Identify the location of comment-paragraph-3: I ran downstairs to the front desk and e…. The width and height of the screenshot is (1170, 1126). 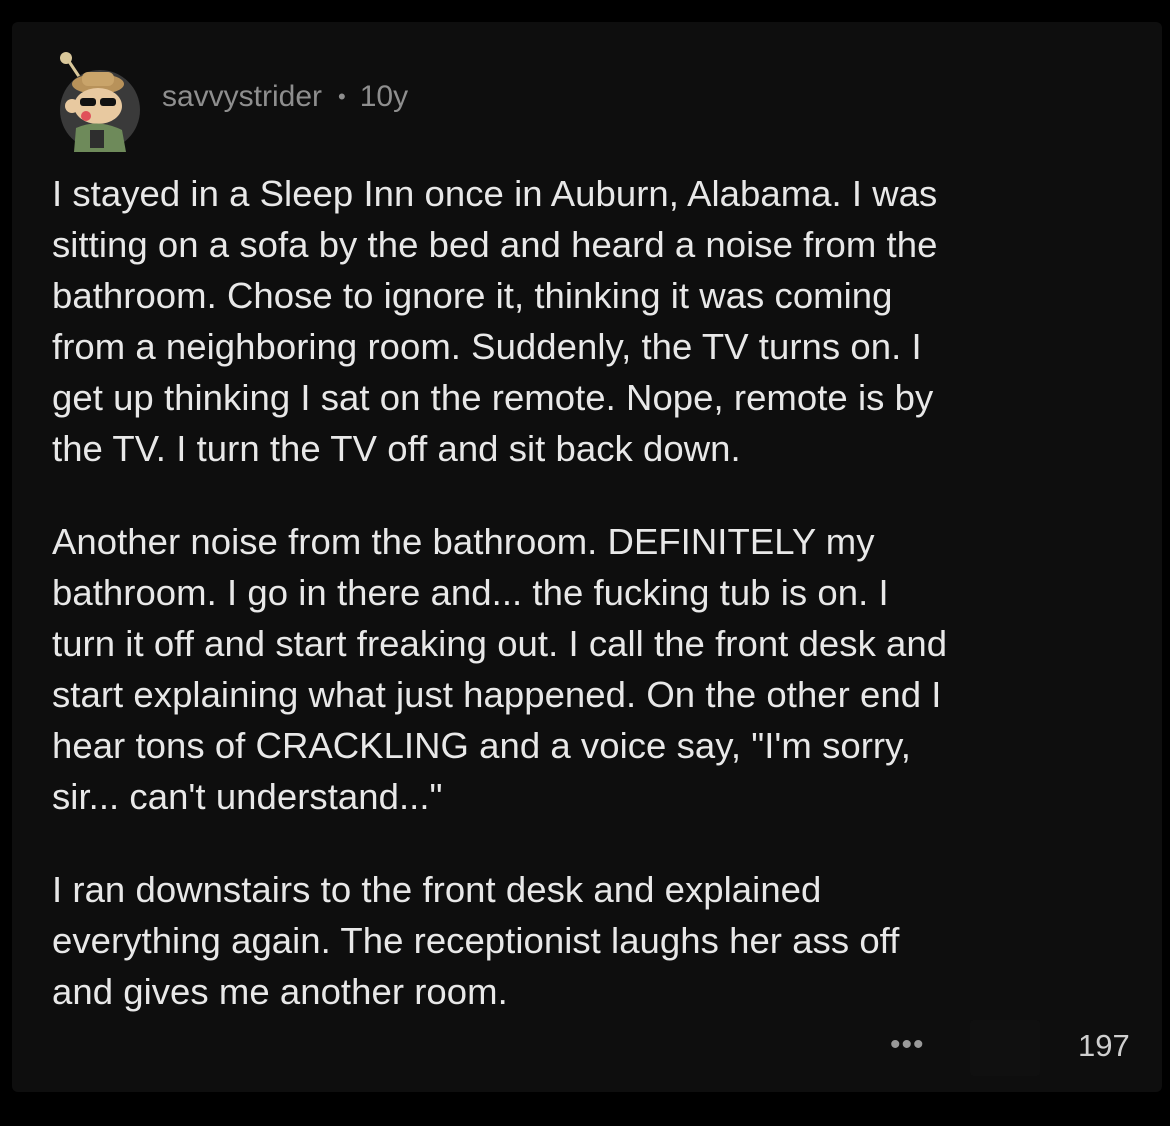
(476, 940).